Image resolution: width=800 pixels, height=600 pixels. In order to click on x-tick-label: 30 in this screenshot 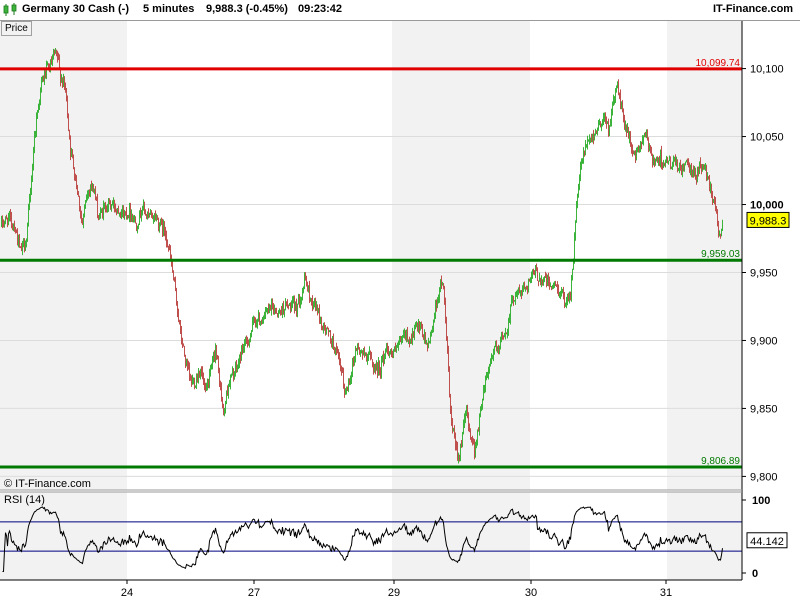, I will do `click(531, 593)`.